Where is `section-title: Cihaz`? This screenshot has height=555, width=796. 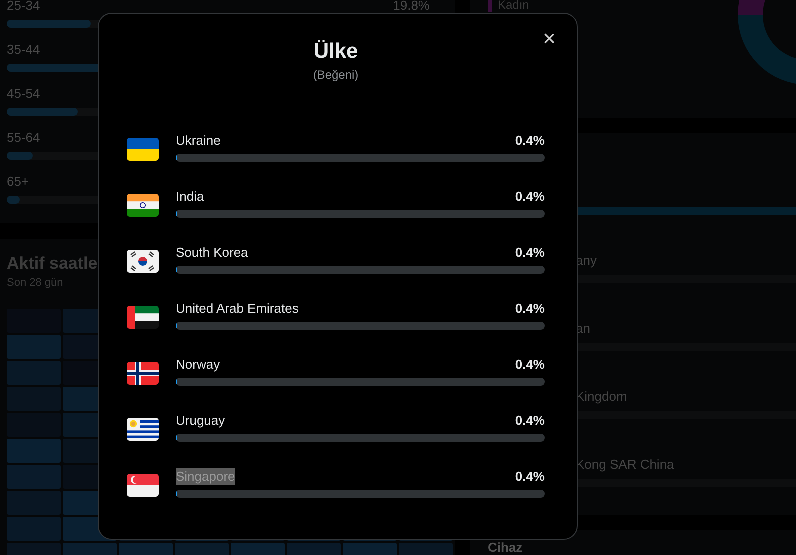 section-title: Cihaz is located at coordinates (505, 547).